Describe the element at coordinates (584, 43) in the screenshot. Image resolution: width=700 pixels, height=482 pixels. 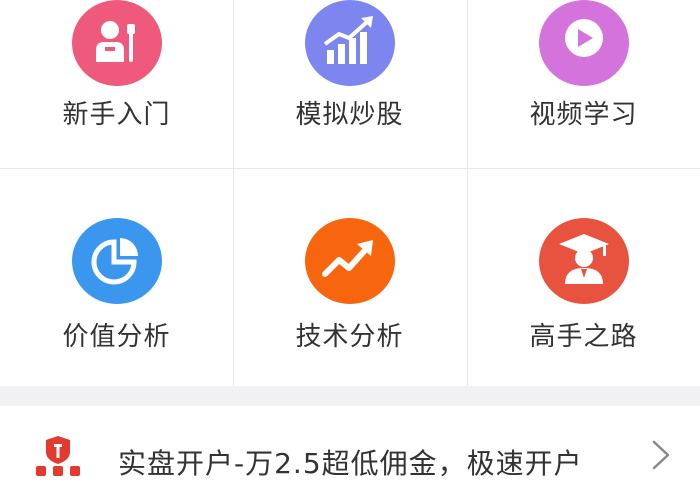
I see `play-video-icon` at that location.